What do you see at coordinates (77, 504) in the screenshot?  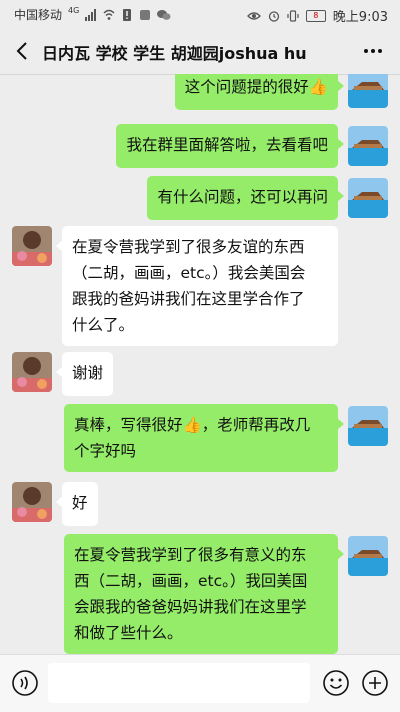 I see `message-bubble: 好` at bounding box center [77, 504].